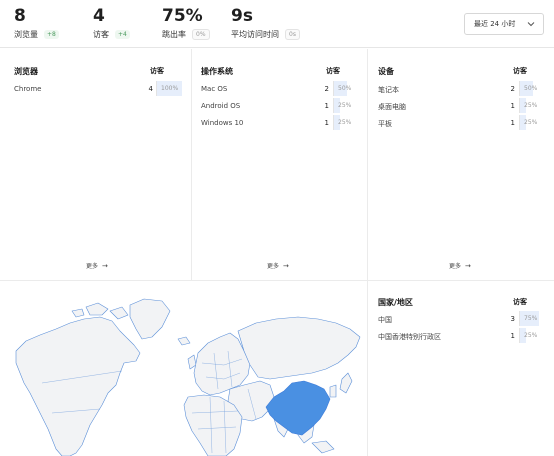  What do you see at coordinates (461, 106) in the screenshot?
I see `table-row: 桌面电脑 1 25%` at bounding box center [461, 106].